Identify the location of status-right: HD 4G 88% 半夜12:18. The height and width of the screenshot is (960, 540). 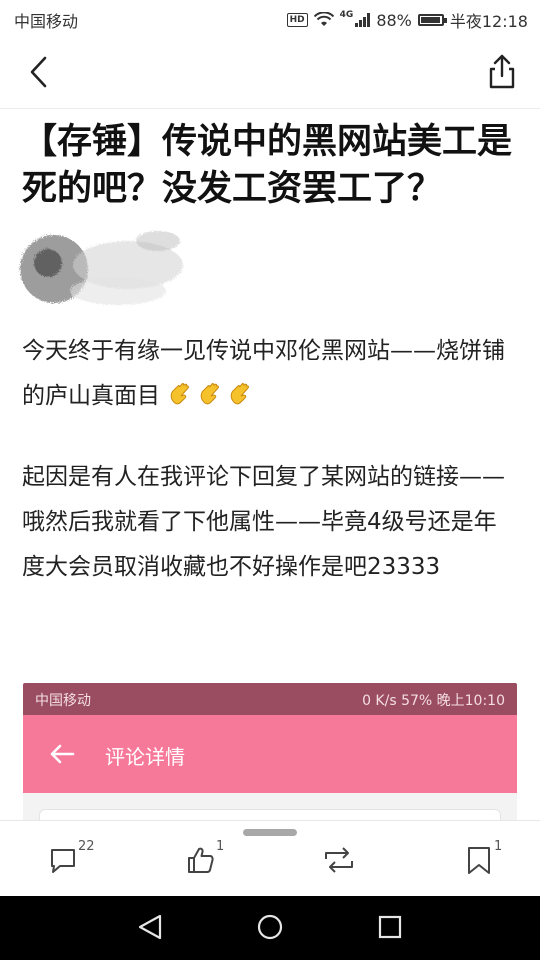
(407, 20).